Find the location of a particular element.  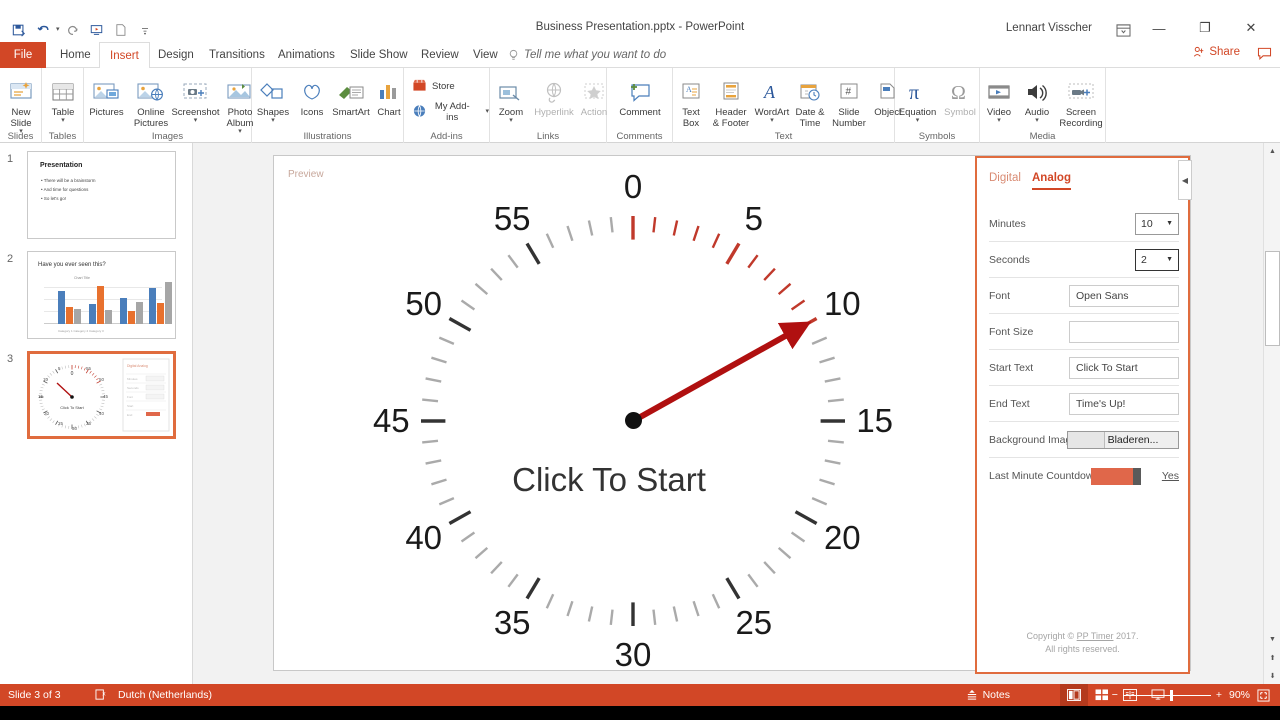

ribbon-wordart-button: A WordArt ▾ is located at coordinates (772, 97).